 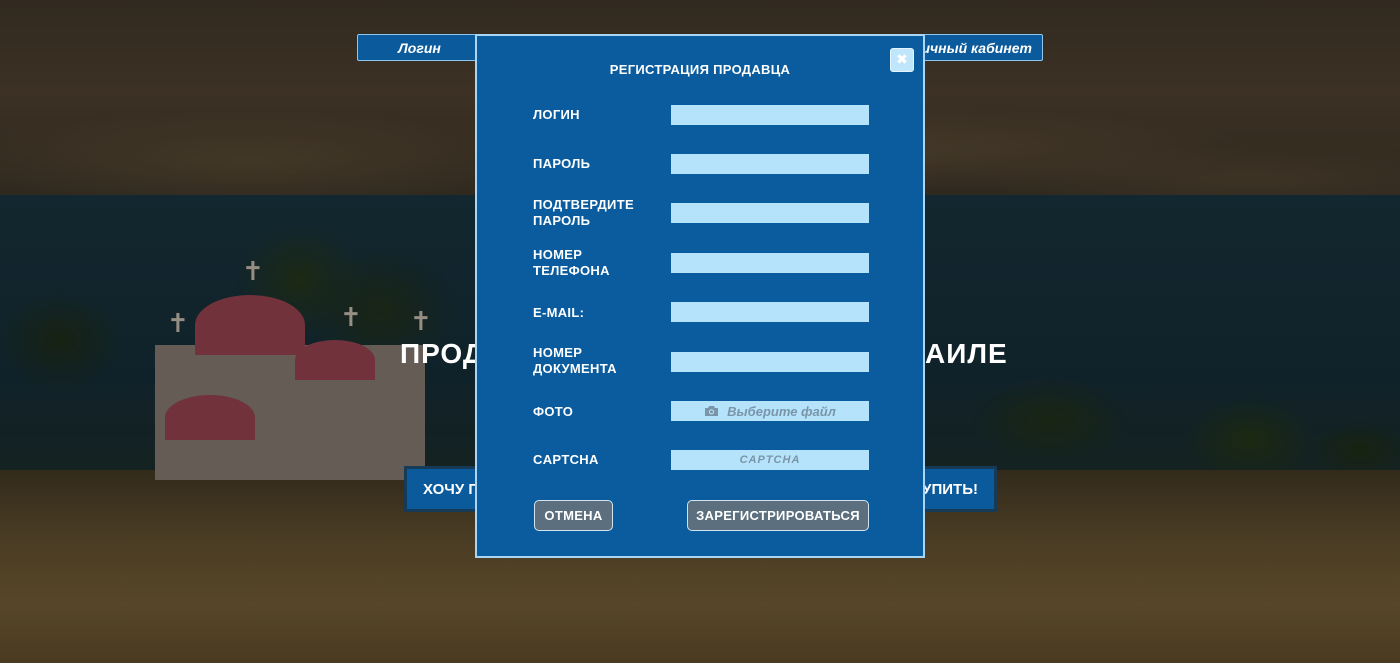 I want to click on captcha-box: CAPTCHA, so click(x=770, y=460).